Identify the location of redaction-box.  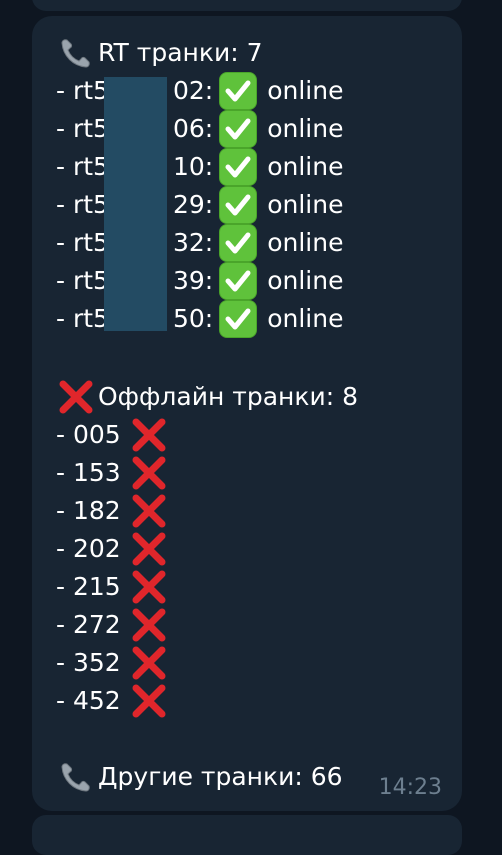
(135, 204).